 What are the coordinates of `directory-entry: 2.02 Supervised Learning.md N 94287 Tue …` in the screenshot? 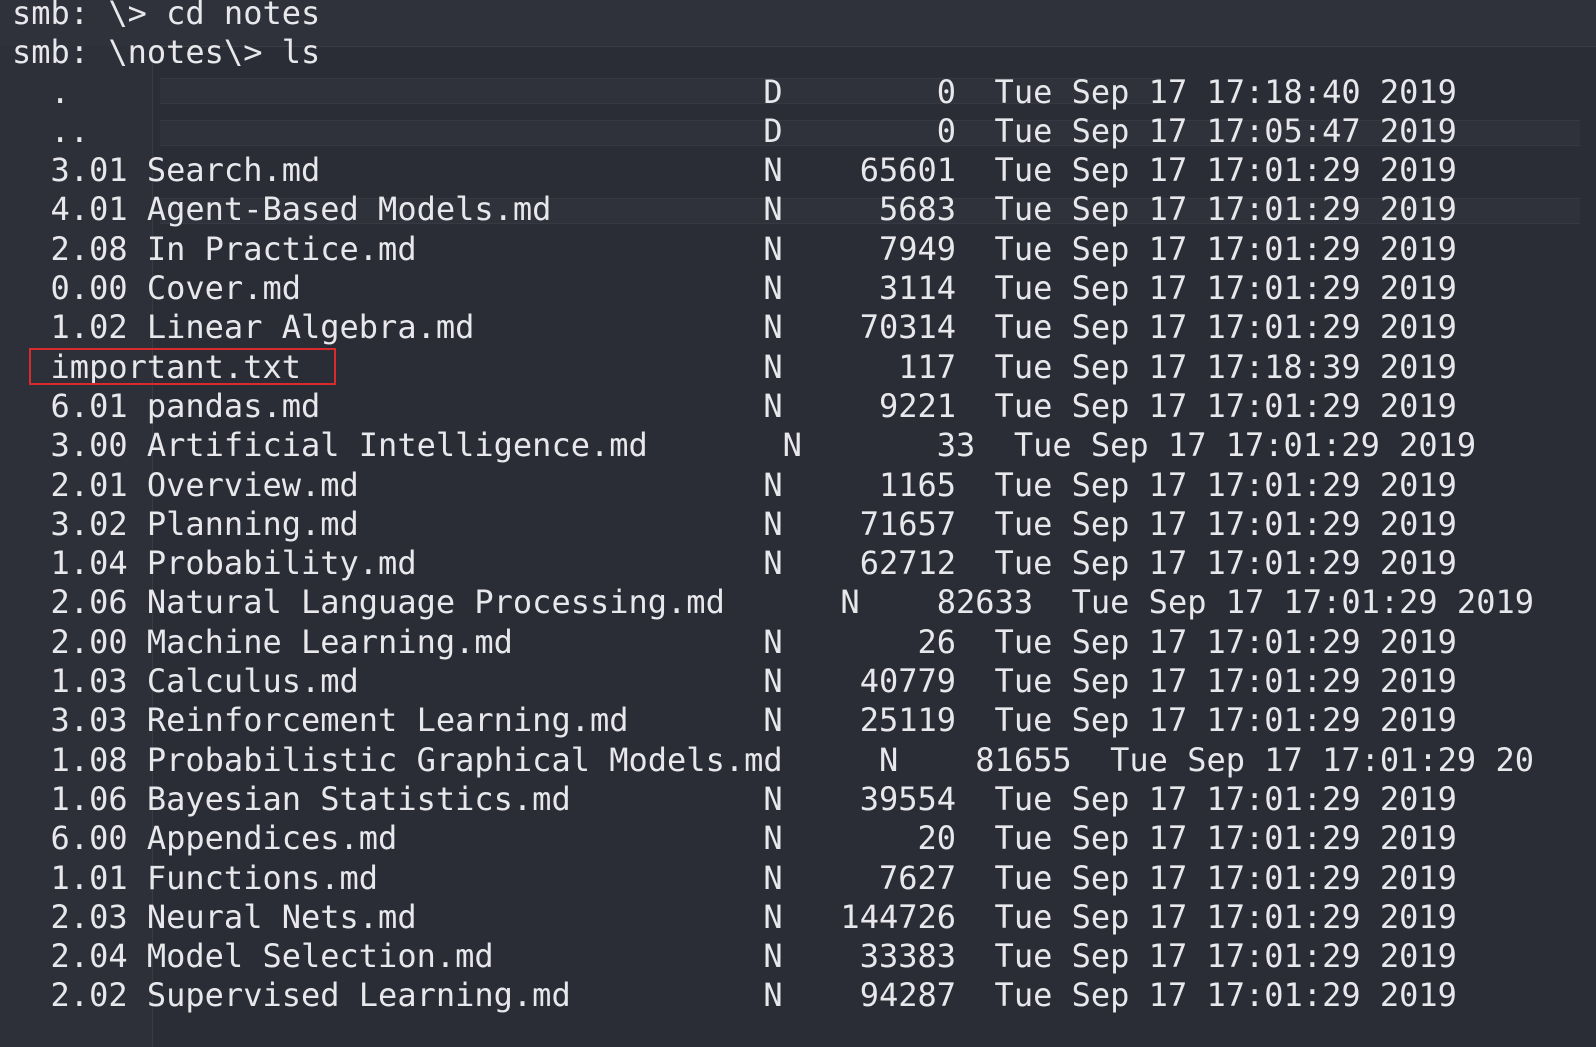 It's located at (734, 995).